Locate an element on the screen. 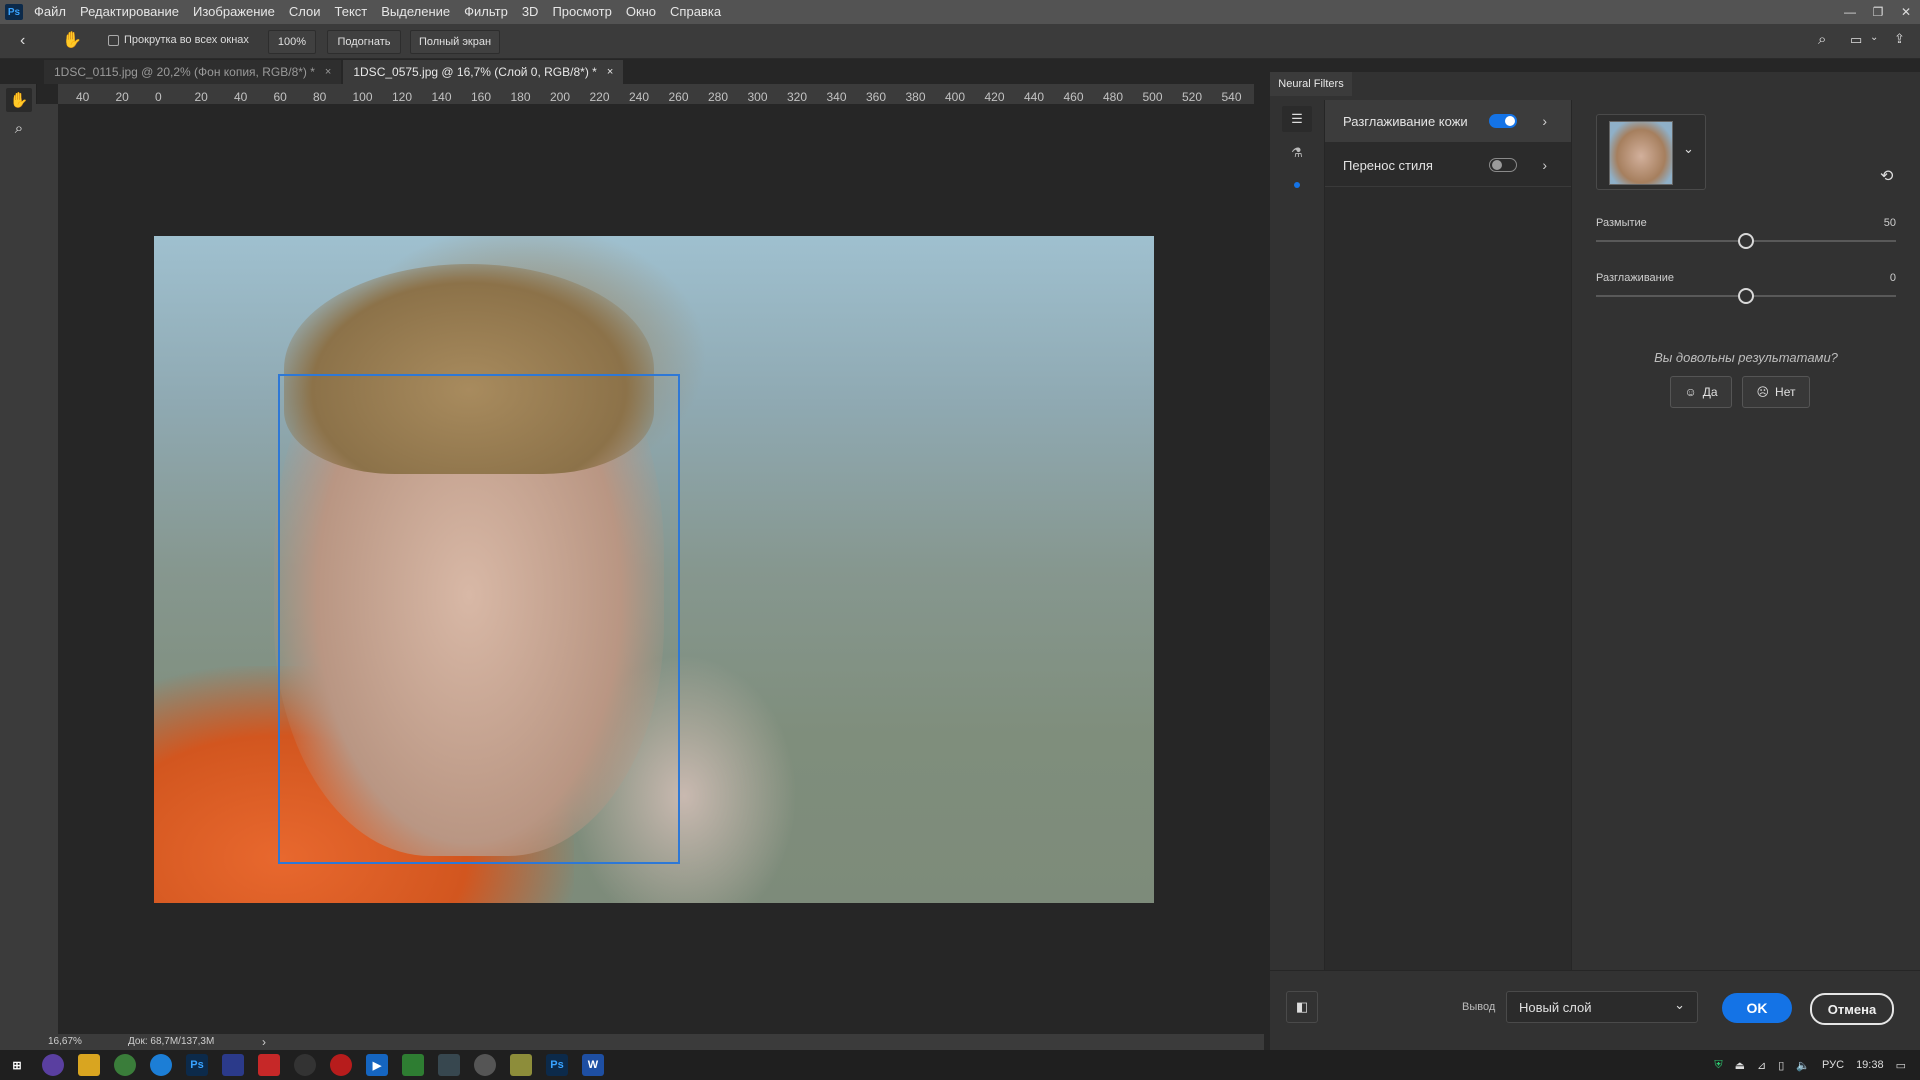 This screenshot has height=1080, width=1920. feedback-no-button: ☹ Нет is located at coordinates (1776, 392).